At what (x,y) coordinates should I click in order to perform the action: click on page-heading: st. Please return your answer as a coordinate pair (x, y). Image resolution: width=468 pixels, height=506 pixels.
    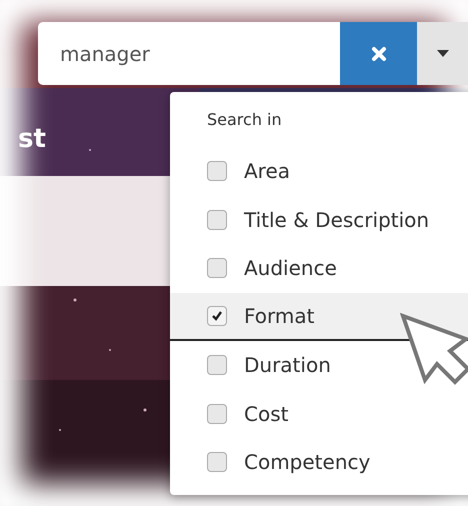
    Looking at the image, I should click on (32, 139).